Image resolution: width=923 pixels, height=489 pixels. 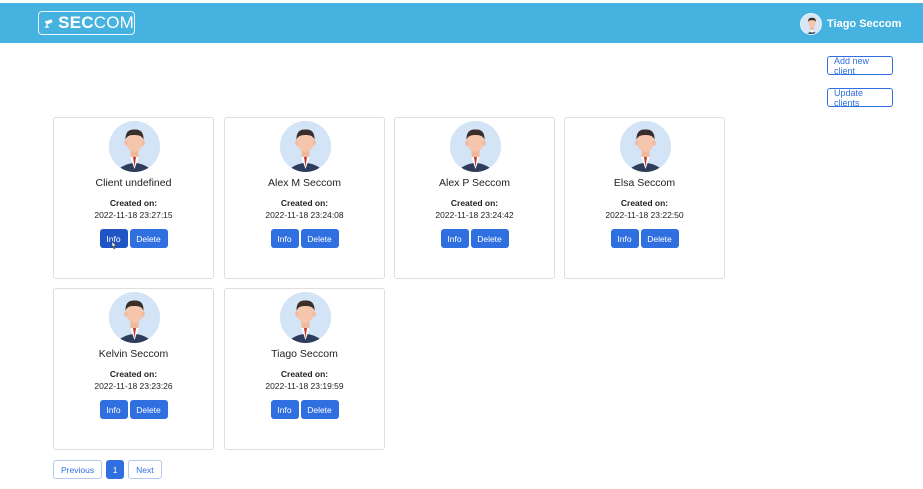 I want to click on client-name: Tiago Seccom, so click(x=304, y=354).